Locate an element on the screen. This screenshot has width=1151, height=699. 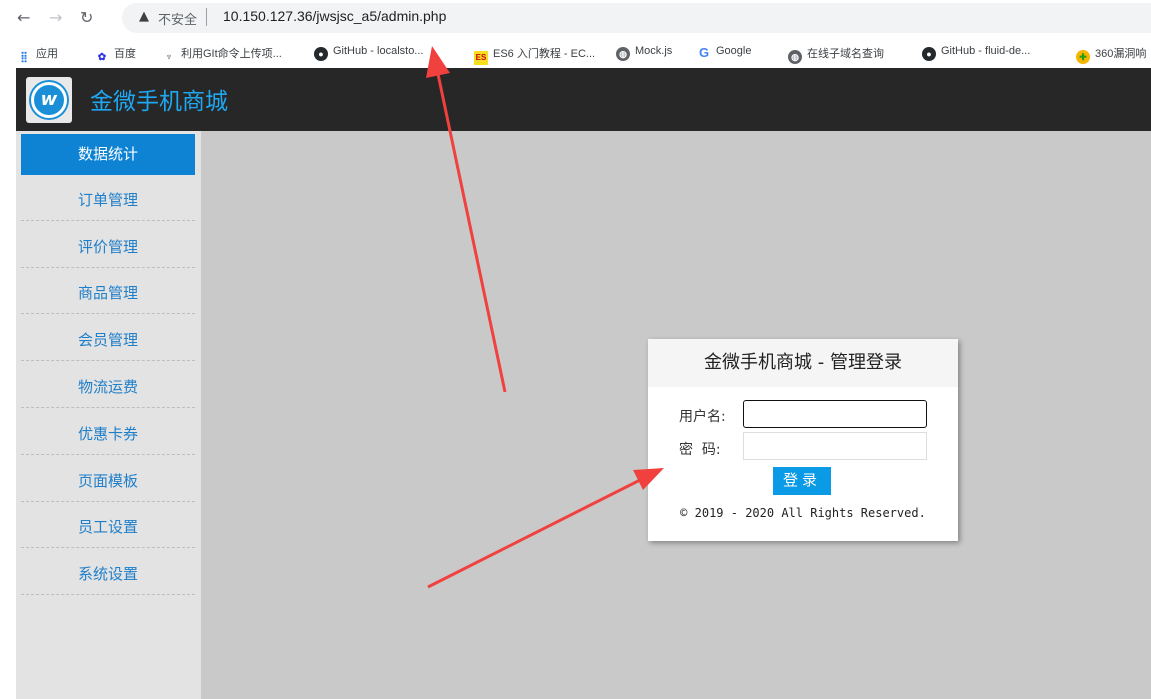
bookmark-apps: ⣿ 应用 is located at coordinates (37, 55).